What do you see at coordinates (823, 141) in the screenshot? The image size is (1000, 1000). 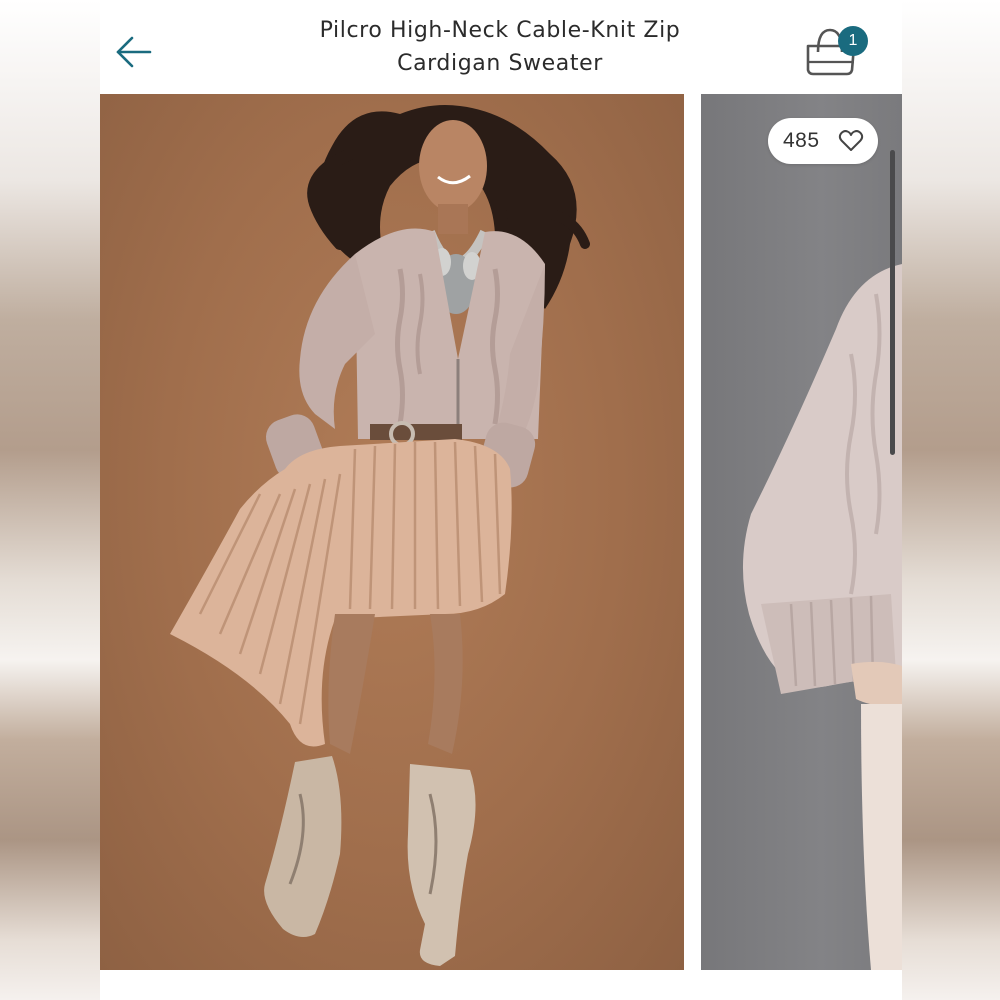 I see `favorite-button: 485` at bounding box center [823, 141].